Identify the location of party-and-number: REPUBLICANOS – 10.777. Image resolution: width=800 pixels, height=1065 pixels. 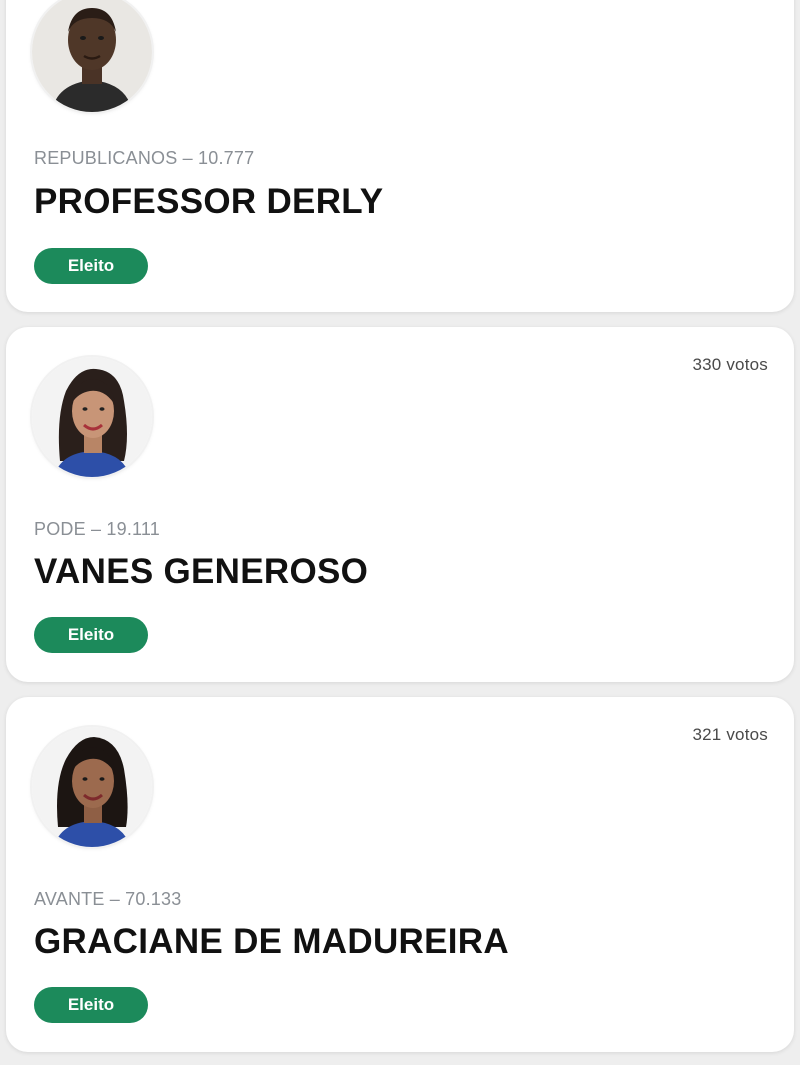
(144, 158).